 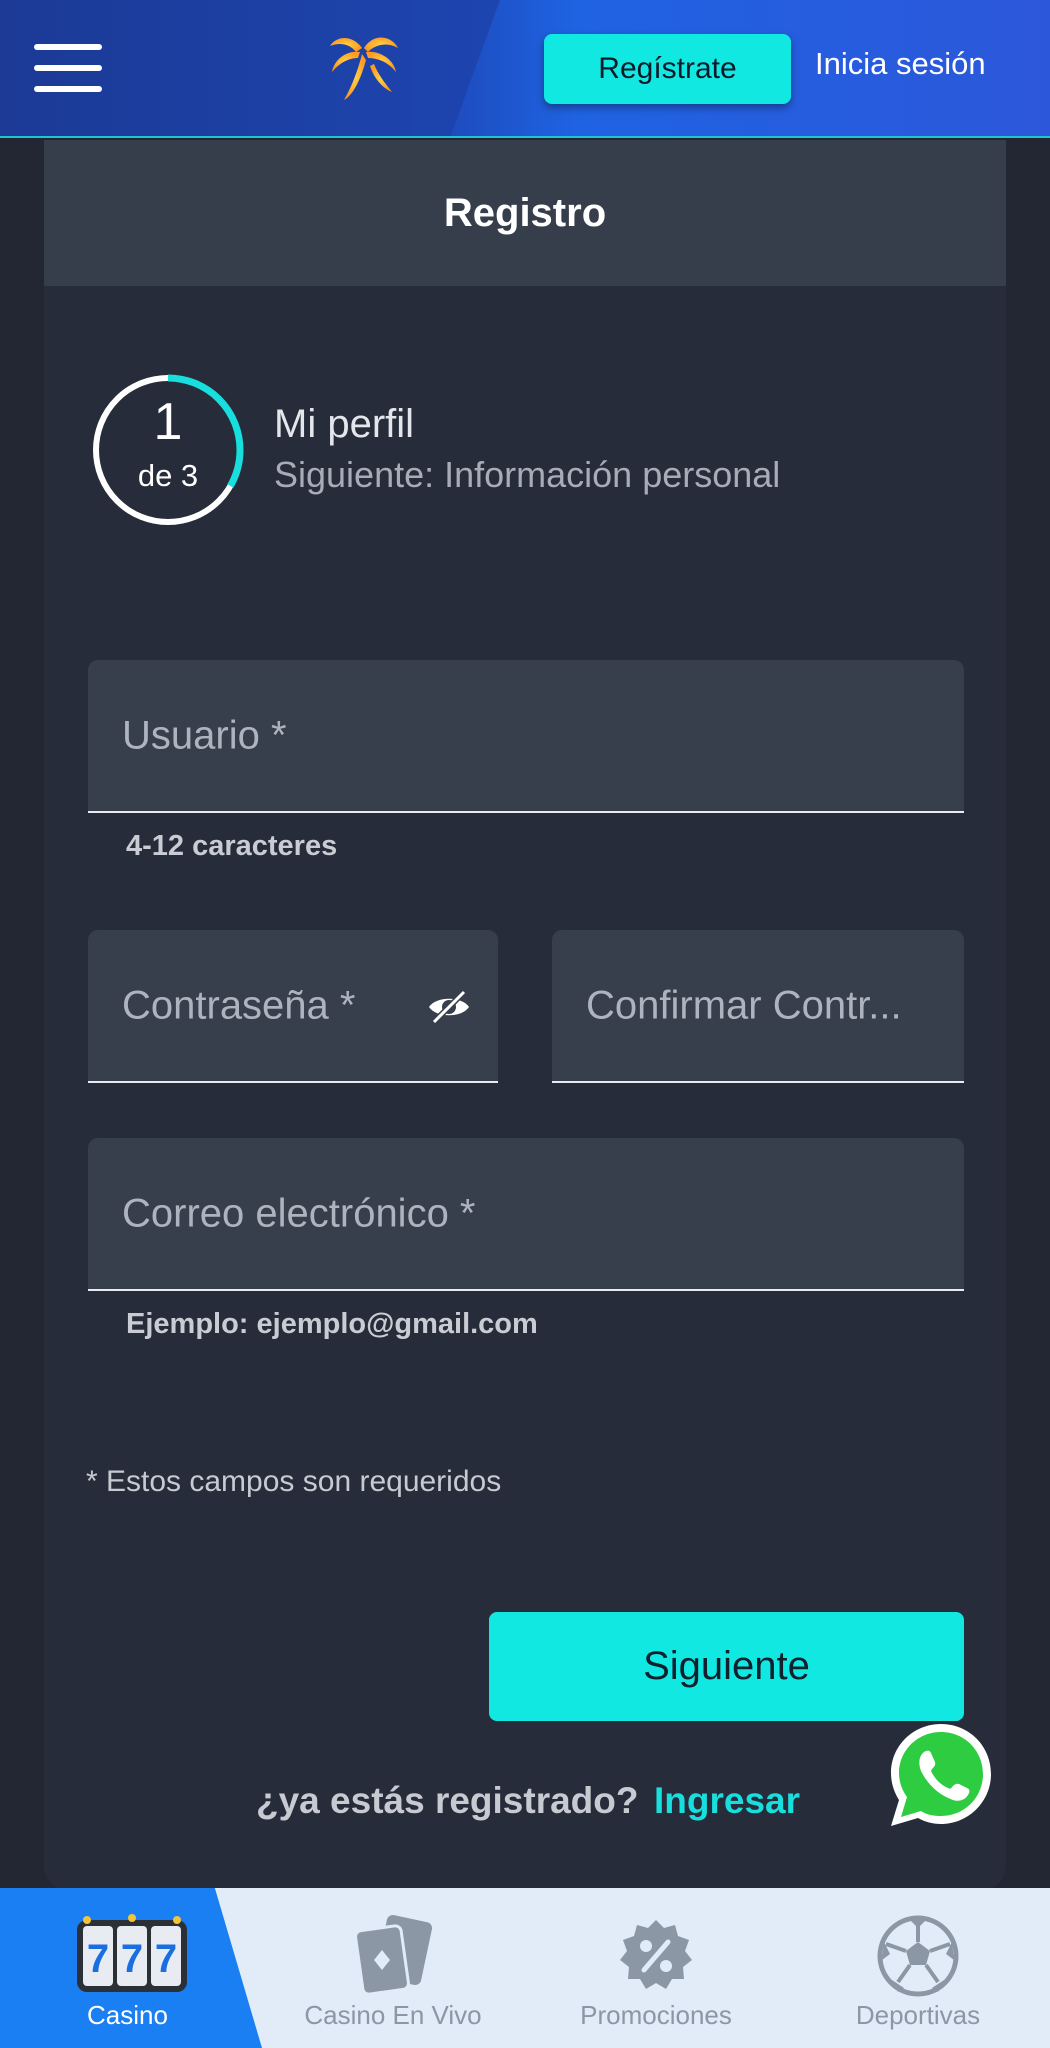 What do you see at coordinates (68, 68) in the screenshot?
I see `menu-icon` at bounding box center [68, 68].